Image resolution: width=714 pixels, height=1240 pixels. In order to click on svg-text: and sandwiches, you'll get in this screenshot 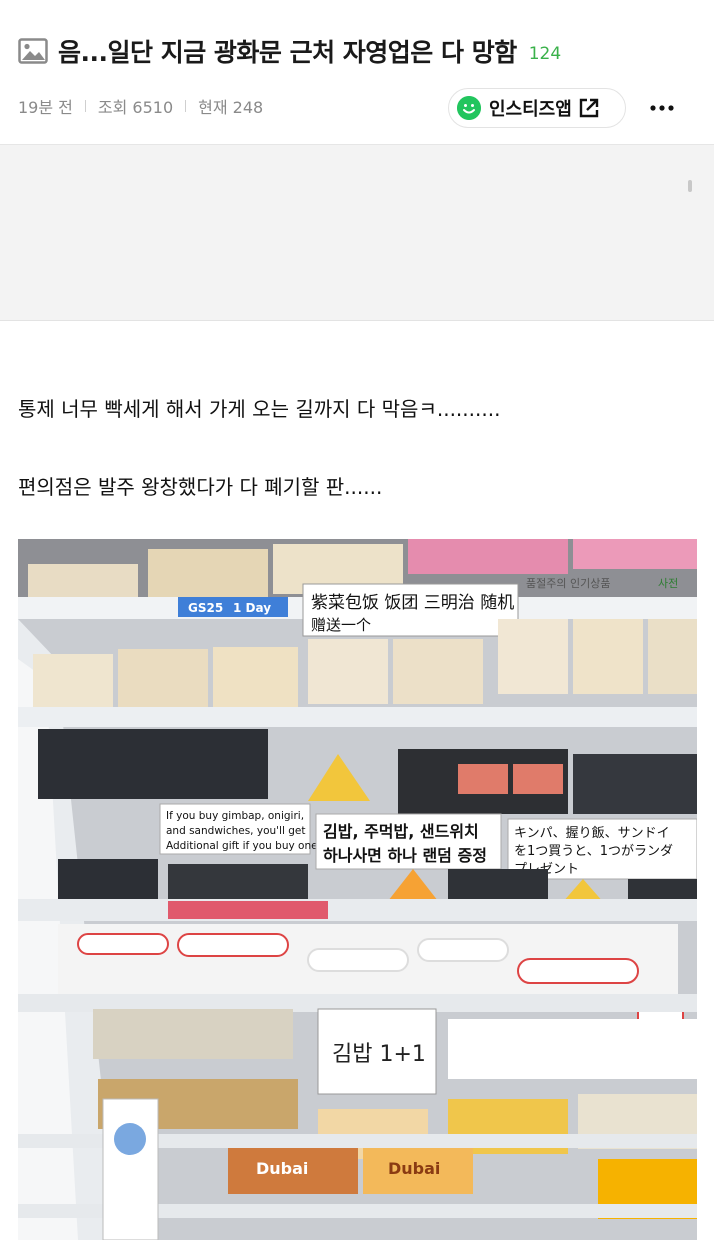, I will do `click(235, 831)`.